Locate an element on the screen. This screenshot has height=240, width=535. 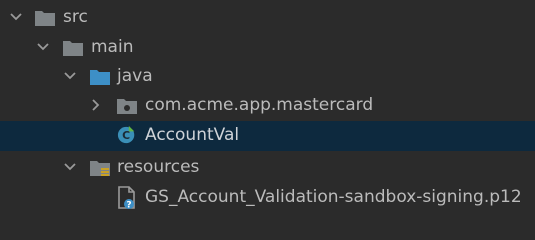
tree-row-src: src is located at coordinates (267, 18).